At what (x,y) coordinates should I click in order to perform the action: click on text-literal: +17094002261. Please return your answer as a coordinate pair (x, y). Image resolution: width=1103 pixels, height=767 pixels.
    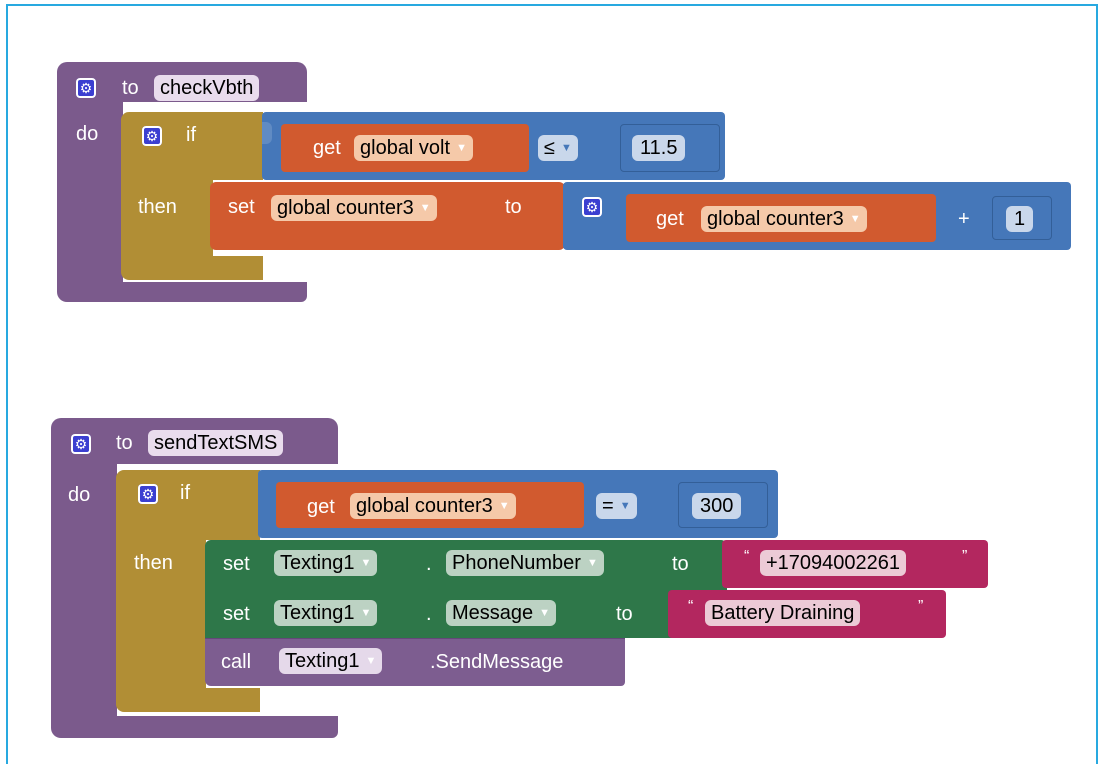
    Looking at the image, I should click on (833, 563).